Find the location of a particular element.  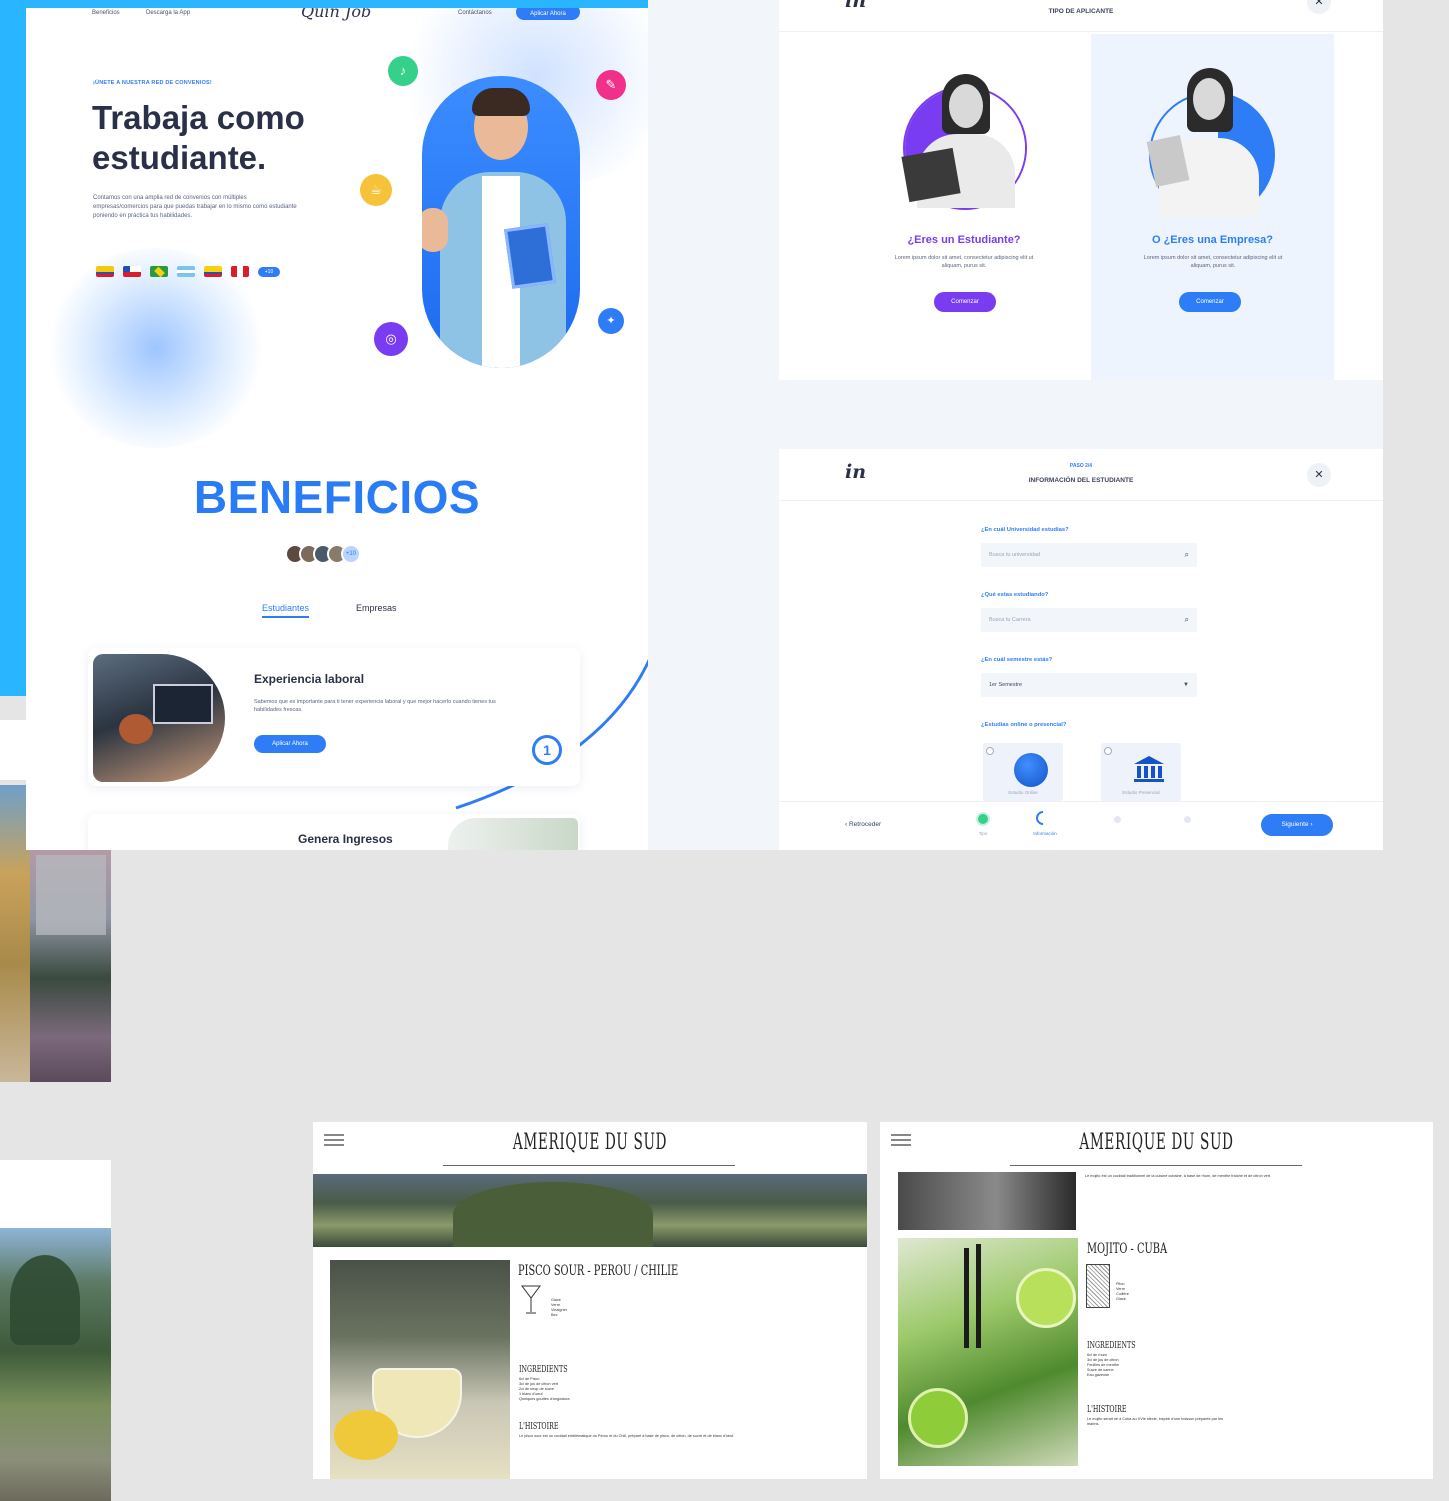

utensil-line: Glace is located at coordinates (1121, 1299).